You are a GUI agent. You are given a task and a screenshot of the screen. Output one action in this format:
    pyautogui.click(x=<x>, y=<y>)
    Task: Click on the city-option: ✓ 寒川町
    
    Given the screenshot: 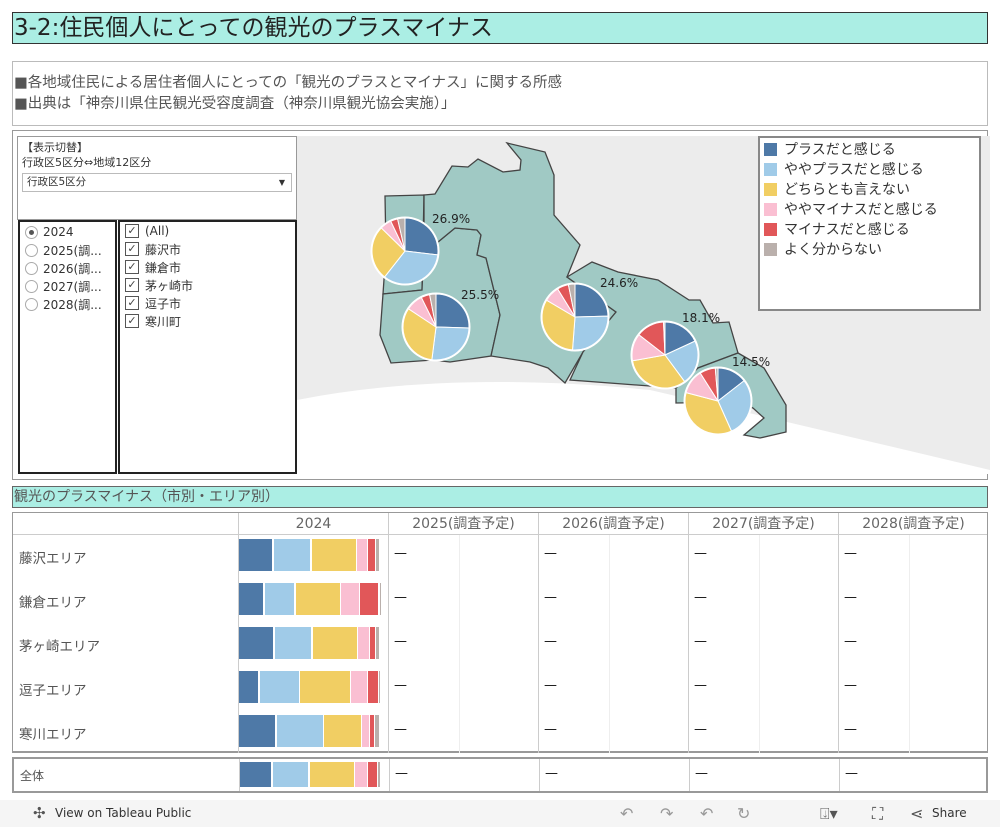 What is the action you would take?
    pyautogui.click(x=207, y=321)
    